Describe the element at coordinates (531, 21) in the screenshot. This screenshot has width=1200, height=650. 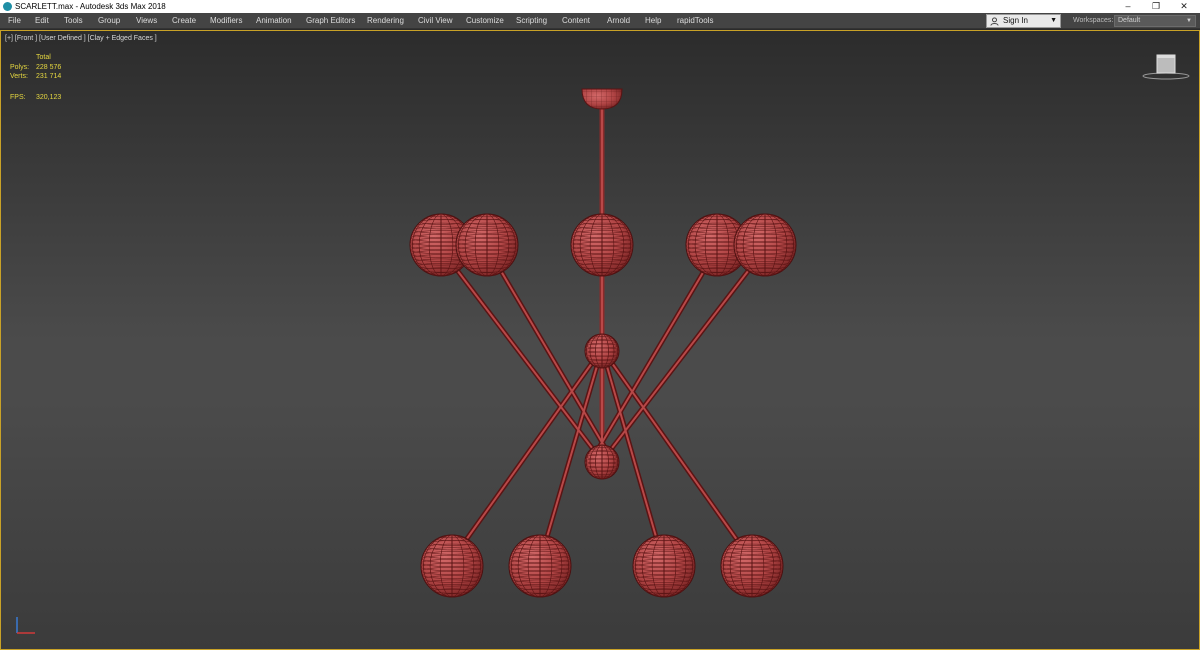
I see `menu-scripting: Scripting` at that location.